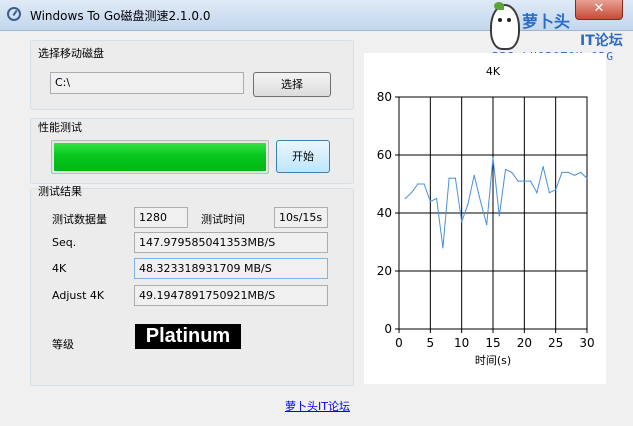 This screenshot has height=426, width=633. What do you see at coordinates (555, 343) in the screenshot?
I see `x-tick-label: 25` at bounding box center [555, 343].